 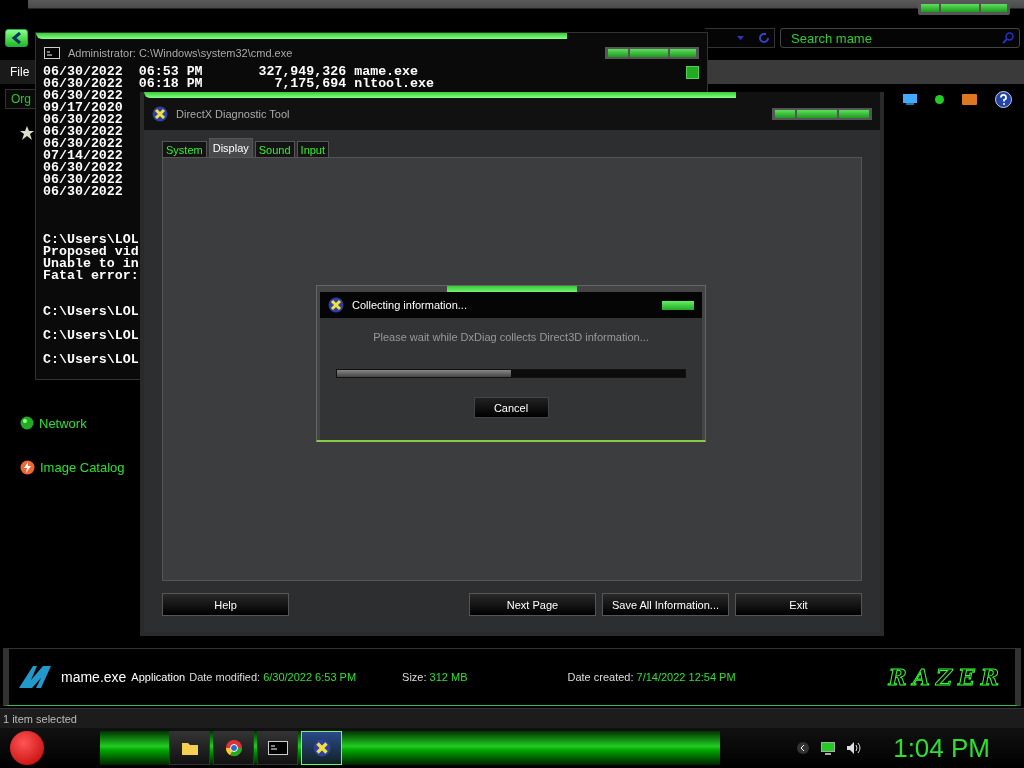 What do you see at coordinates (414, 677) in the screenshot?
I see `field-label: Size:` at bounding box center [414, 677].